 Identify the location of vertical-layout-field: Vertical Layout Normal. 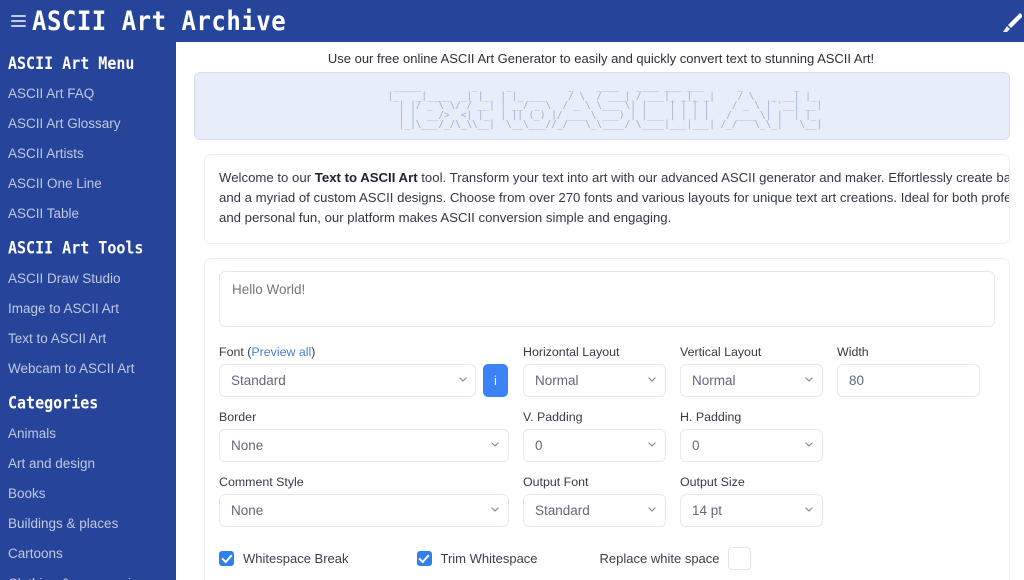
(751, 371).